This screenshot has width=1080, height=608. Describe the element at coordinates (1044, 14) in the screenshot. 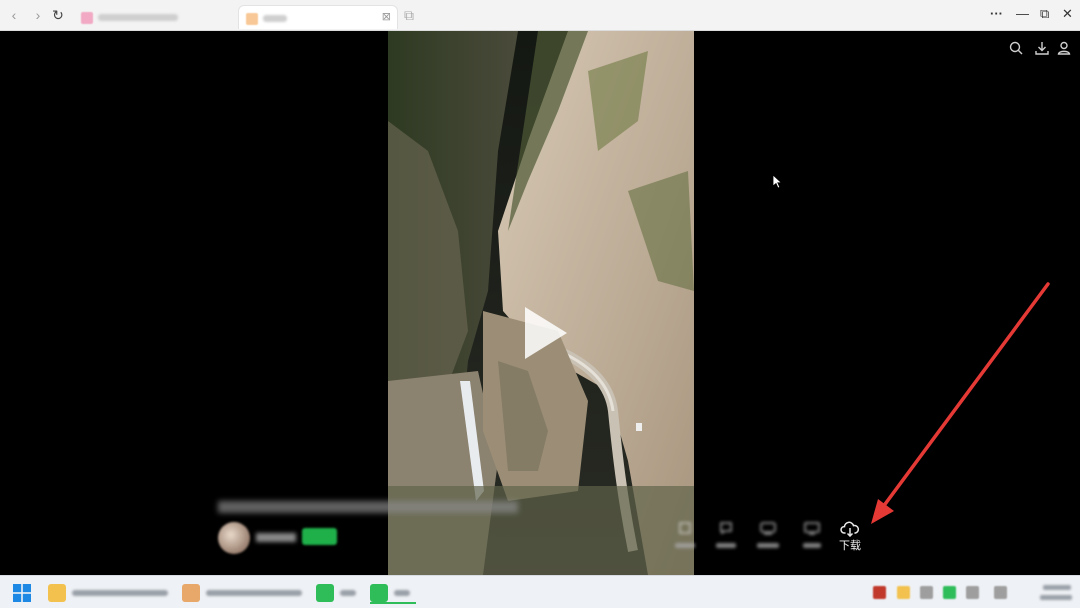

I see `restore-icon: ⧉` at that location.